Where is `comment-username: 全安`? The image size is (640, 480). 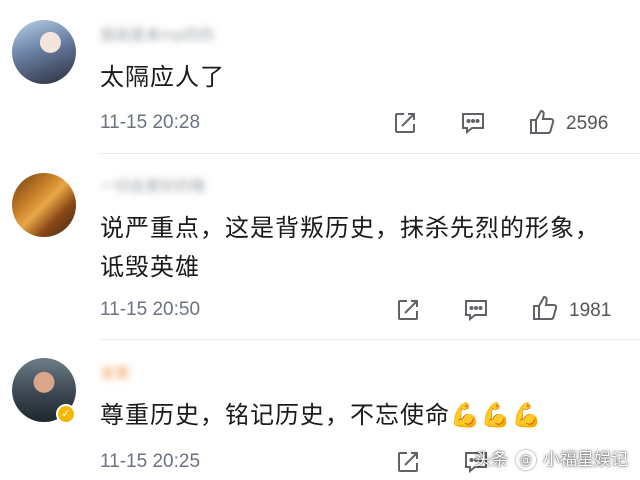
comment-username: 全安 is located at coordinates (115, 372).